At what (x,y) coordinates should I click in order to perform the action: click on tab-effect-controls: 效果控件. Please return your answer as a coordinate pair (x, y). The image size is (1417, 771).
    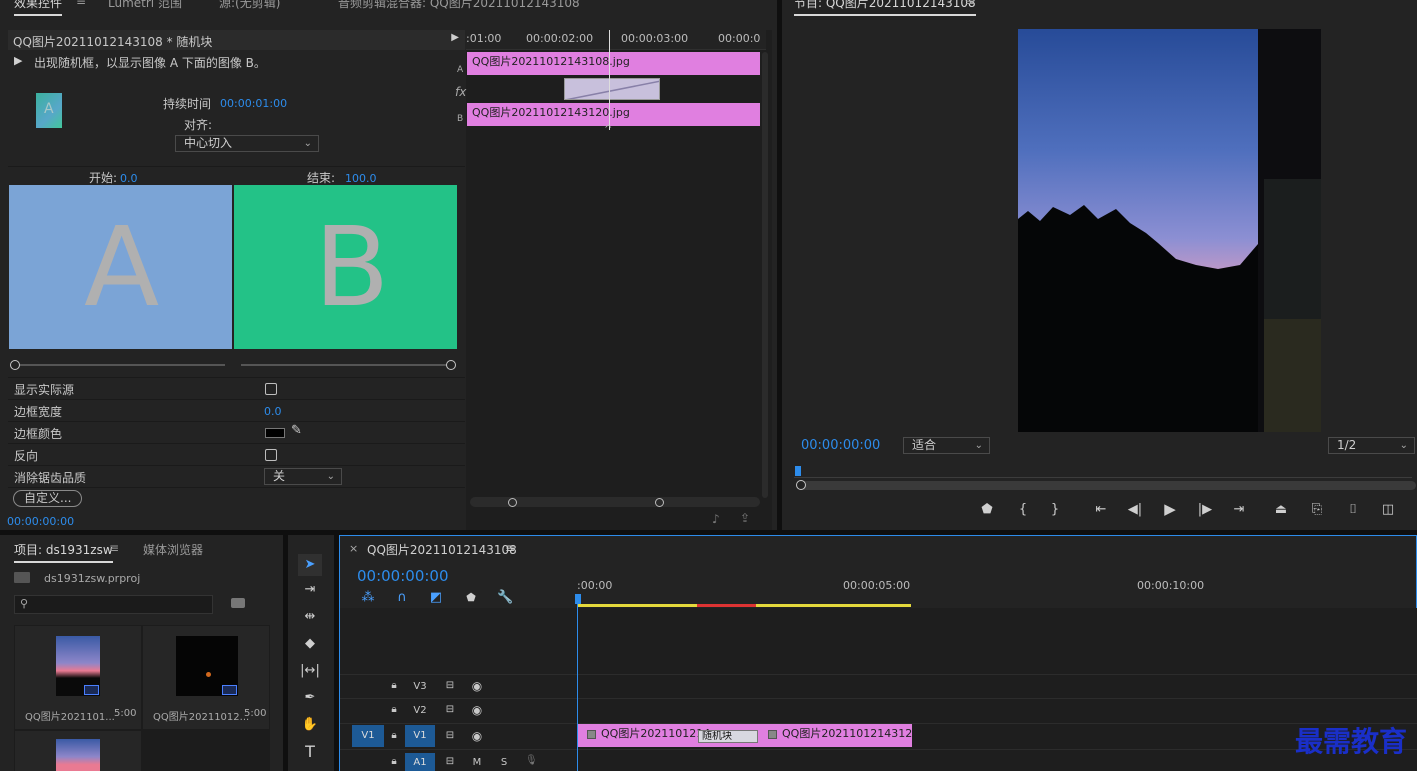
    Looking at the image, I should click on (38, 8).